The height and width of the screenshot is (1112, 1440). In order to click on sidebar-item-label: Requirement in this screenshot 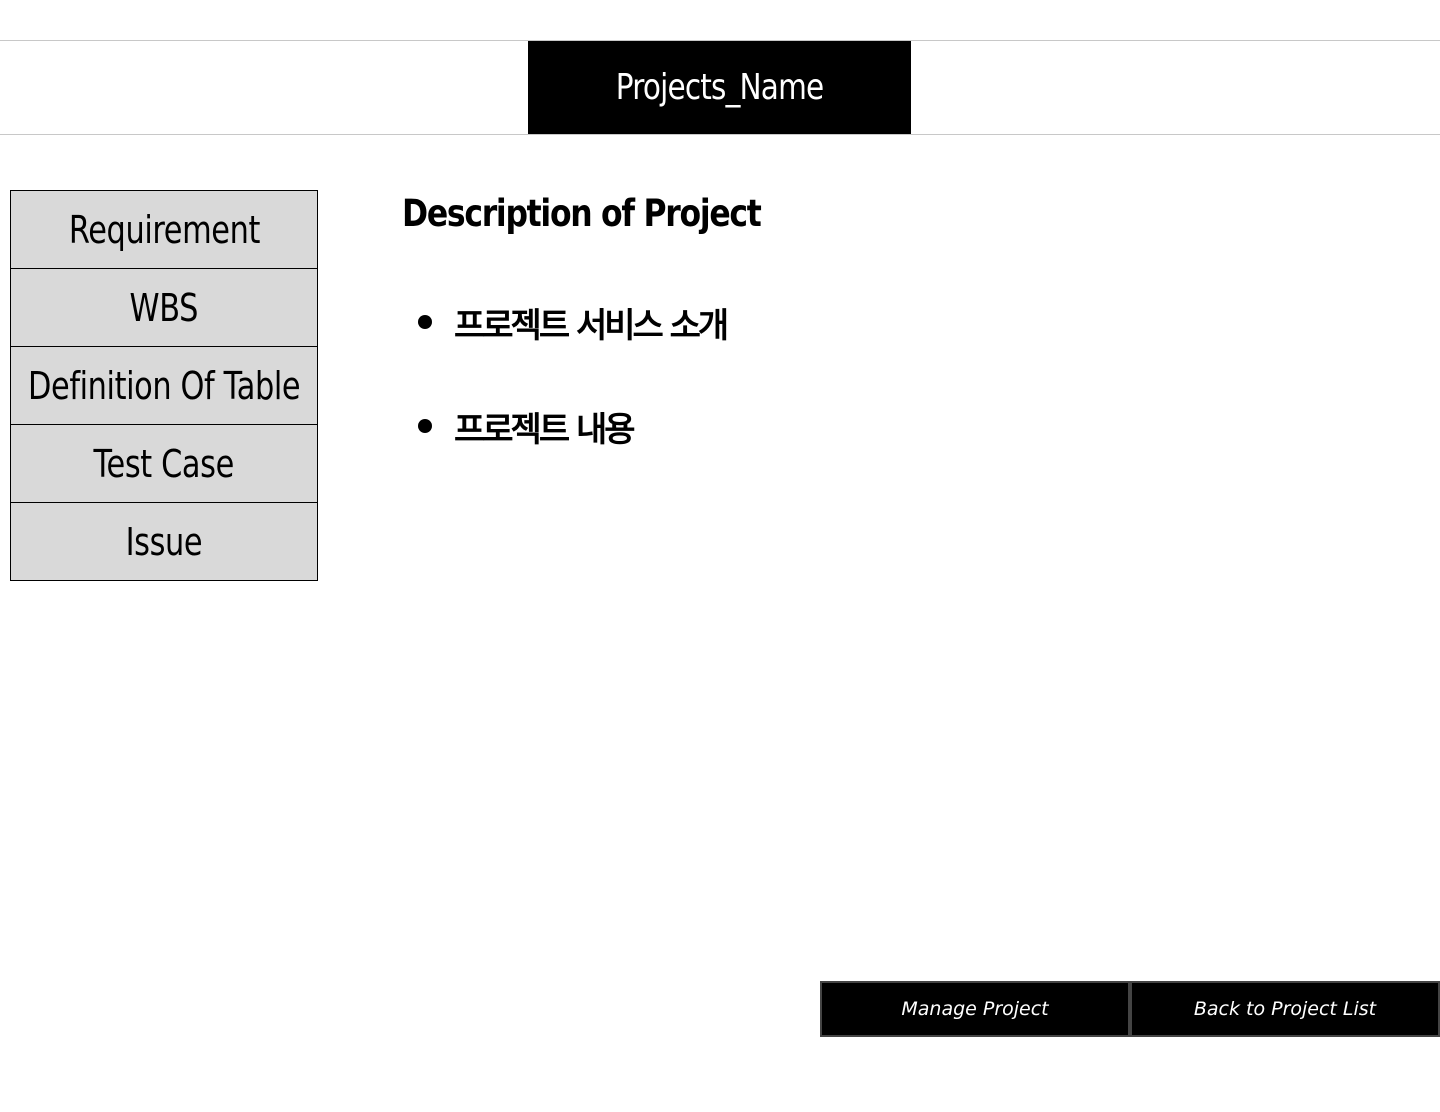, I will do `click(164, 229)`.